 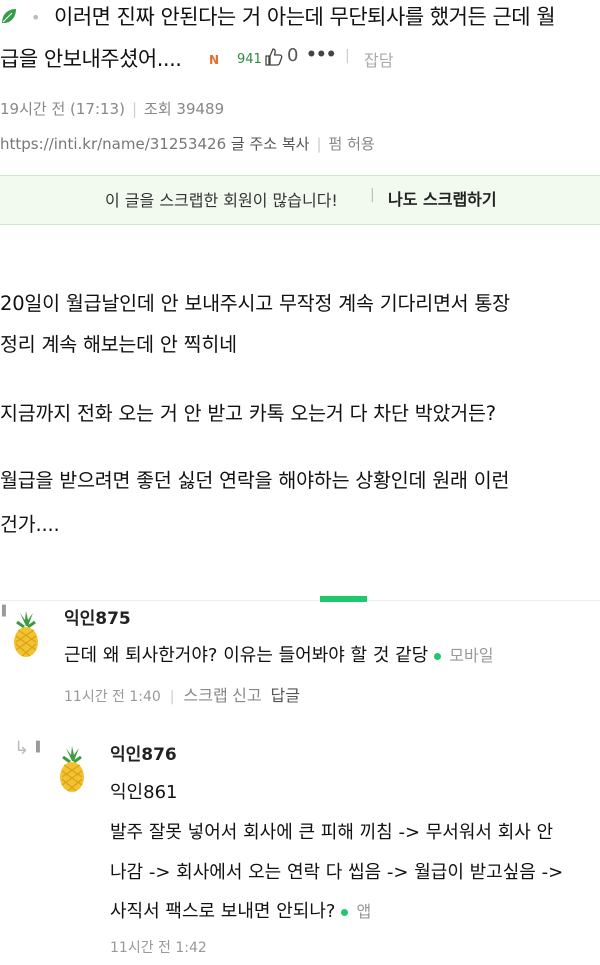 What do you see at coordinates (337, 872) in the screenshot?
I see `comment-text-line2: 나감 -> 회사에서 오는 연락 다 씹음 -> 월급이 받고싶음 ->` at bounding box center [337, 872].